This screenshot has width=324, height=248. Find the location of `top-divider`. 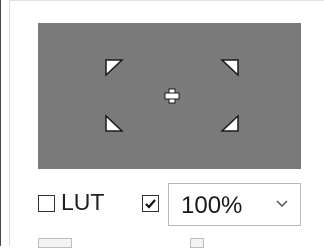

top-divider is located at coordinates (162, 0).